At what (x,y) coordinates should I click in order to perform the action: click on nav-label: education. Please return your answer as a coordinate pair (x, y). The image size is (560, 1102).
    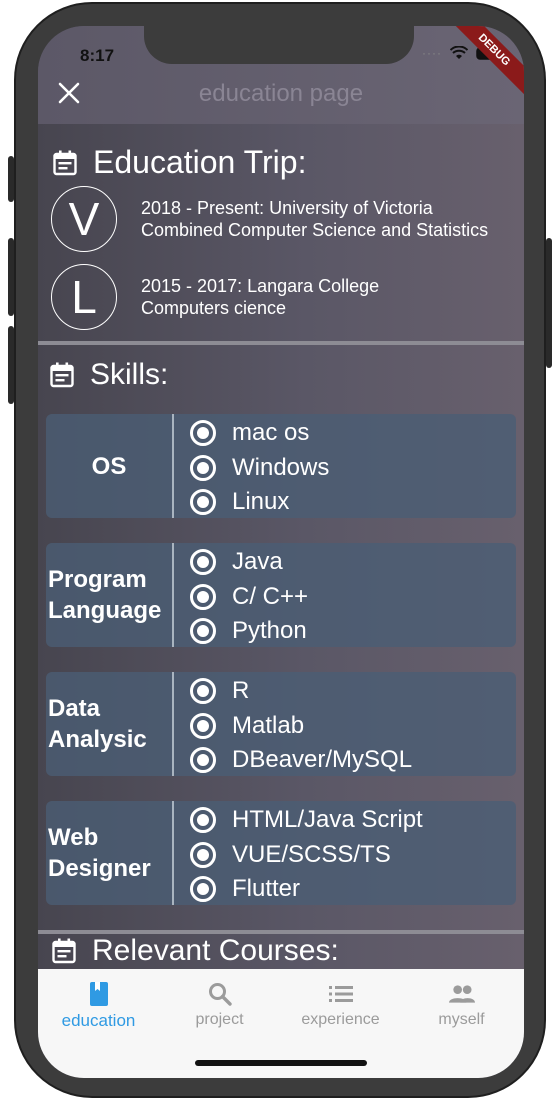
    Looking at the image, I should click on (98, 1020).